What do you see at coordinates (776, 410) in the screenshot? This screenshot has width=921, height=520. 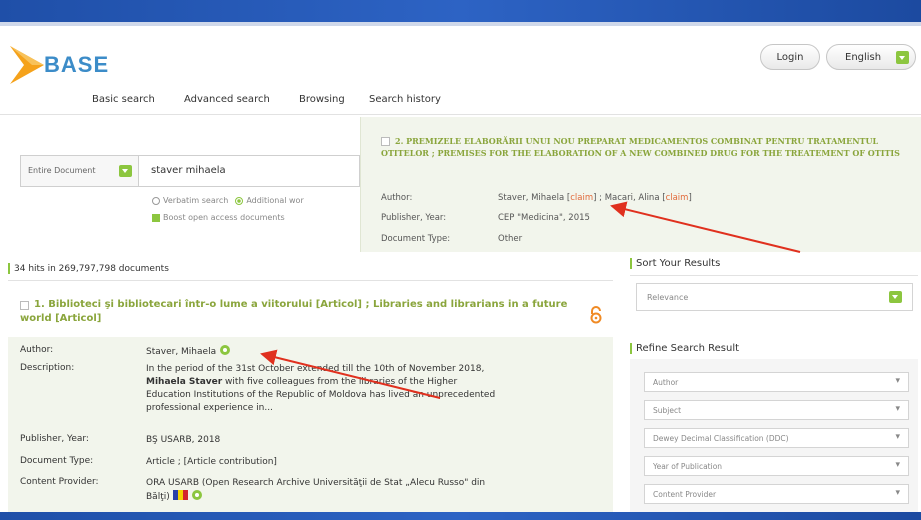 I see `facet-subject: Subject` at bounding box center [776, 410].